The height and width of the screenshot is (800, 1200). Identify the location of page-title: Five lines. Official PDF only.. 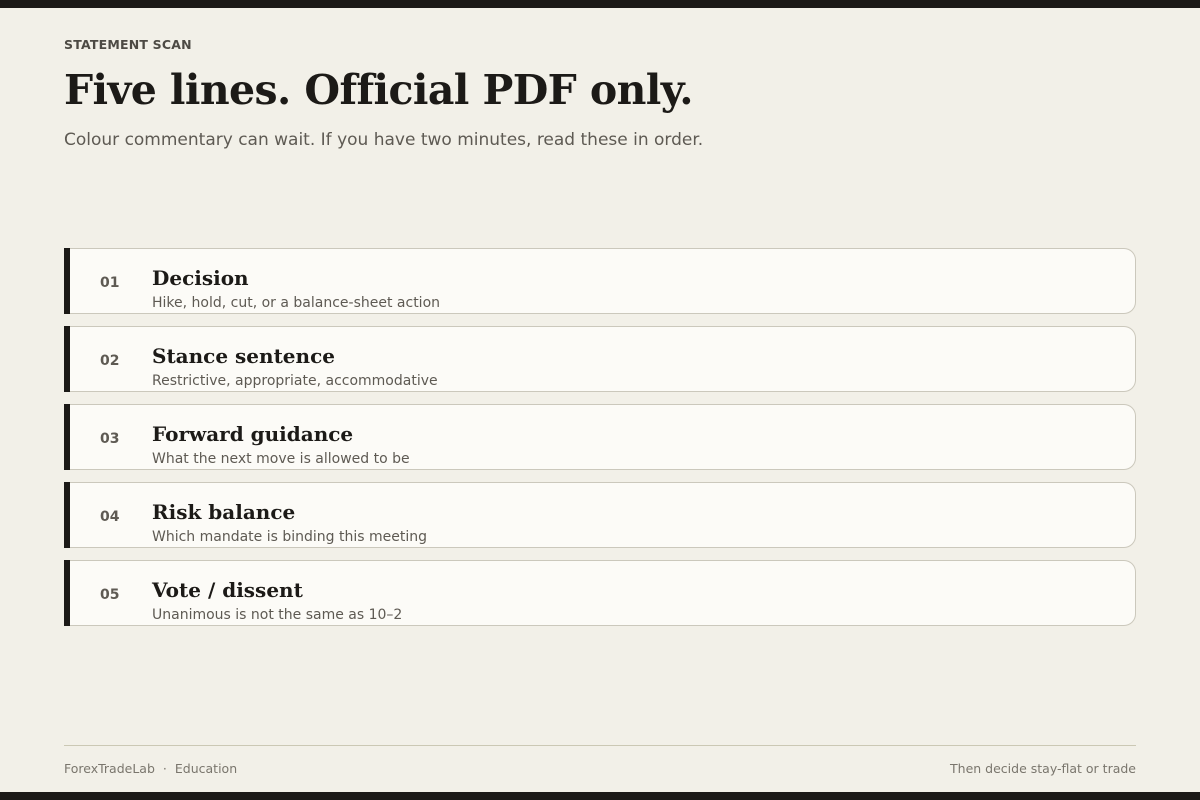
(379, 90).